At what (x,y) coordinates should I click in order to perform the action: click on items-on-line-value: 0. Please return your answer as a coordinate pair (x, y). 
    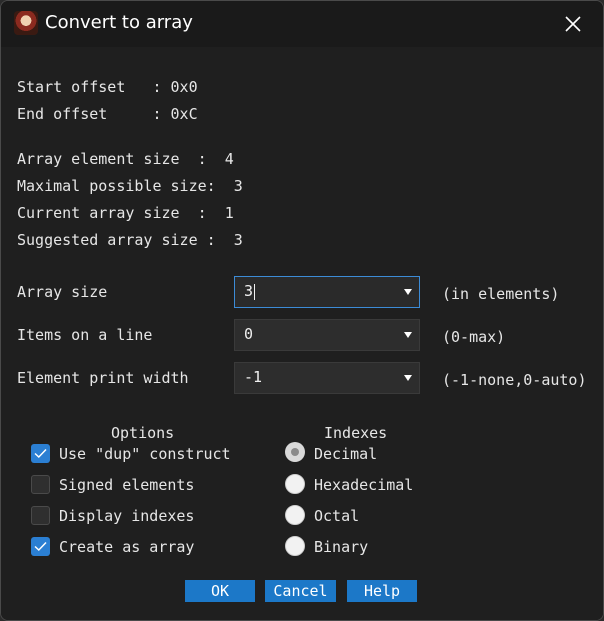
    Looking at the image, I should click on (248, 334).